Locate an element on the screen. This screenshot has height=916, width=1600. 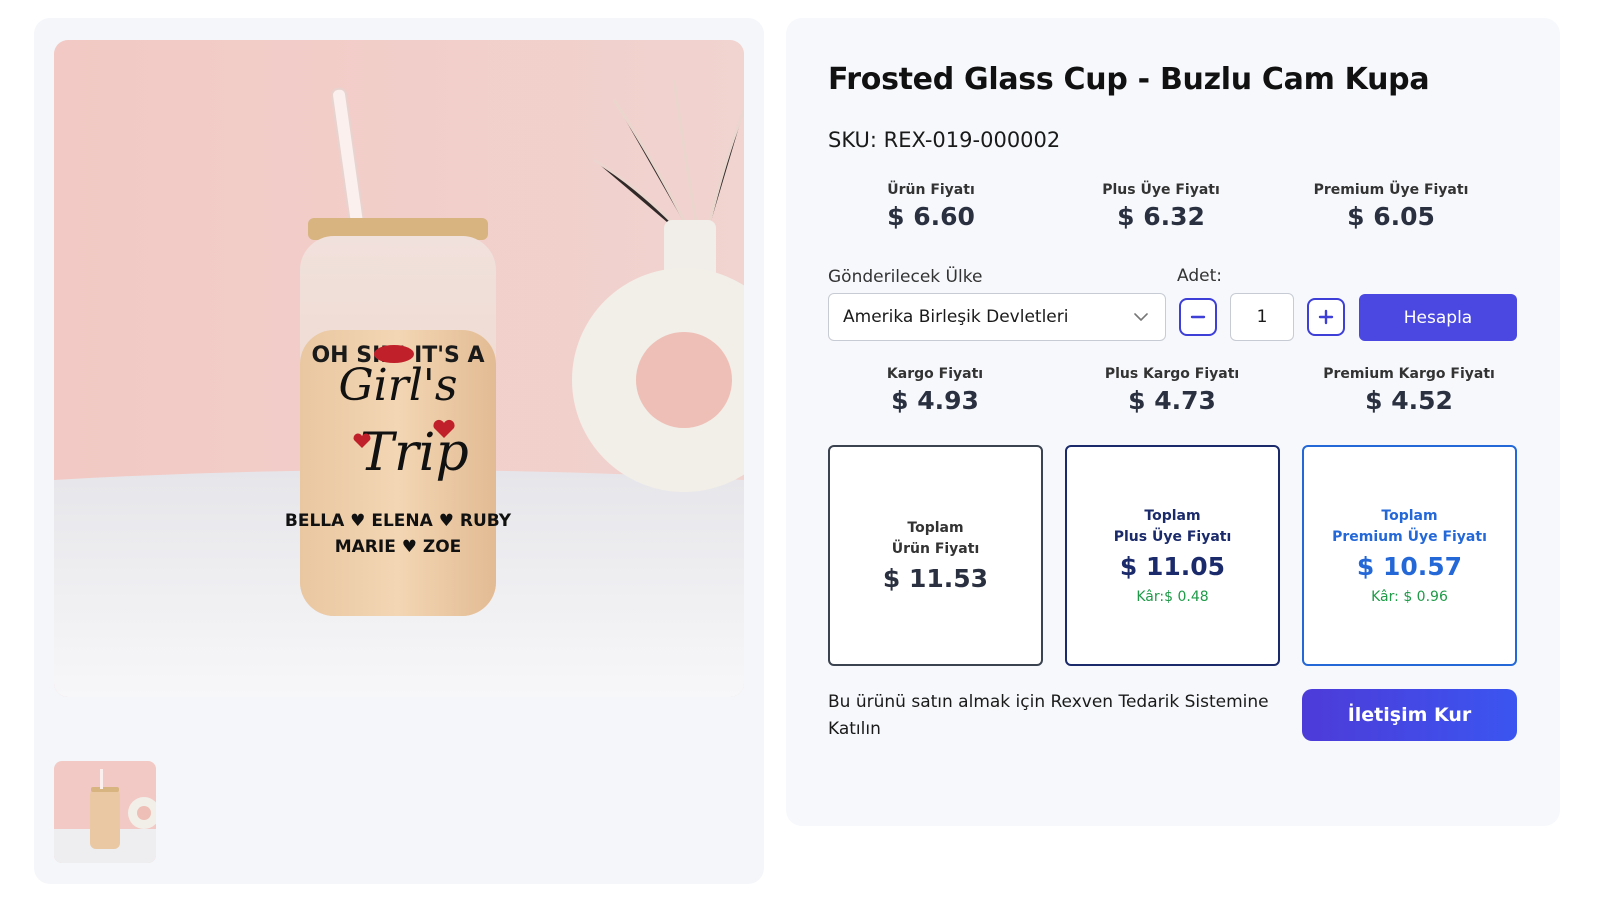
quantity-input is located at coordinates (1262, 317).